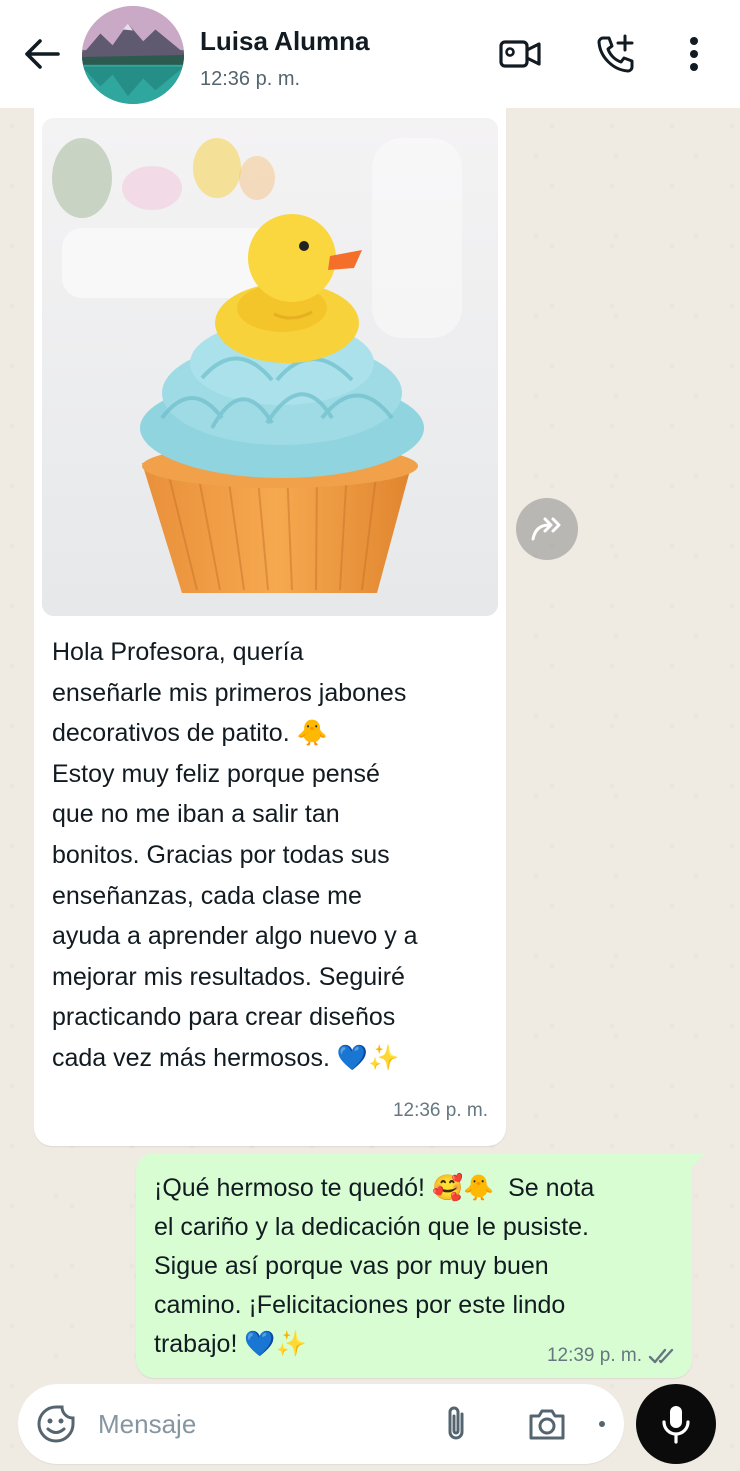 The height and width of the screenshot is (1471, 740). Describe the element at coordinates (440, 1110) in the screenshot. I see `message-timestamp: 12:36 p. m.` at that location.